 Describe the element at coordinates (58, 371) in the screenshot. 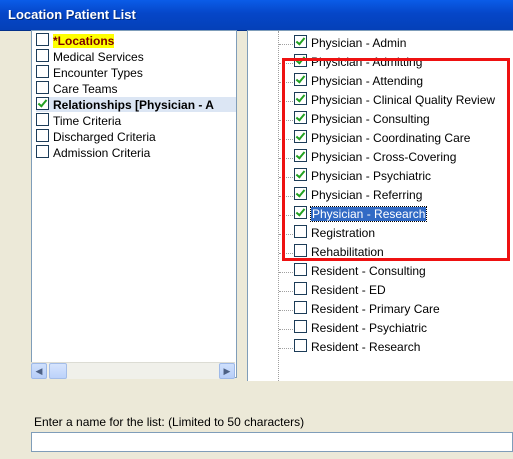

I see `scroll-thumb` at that location.